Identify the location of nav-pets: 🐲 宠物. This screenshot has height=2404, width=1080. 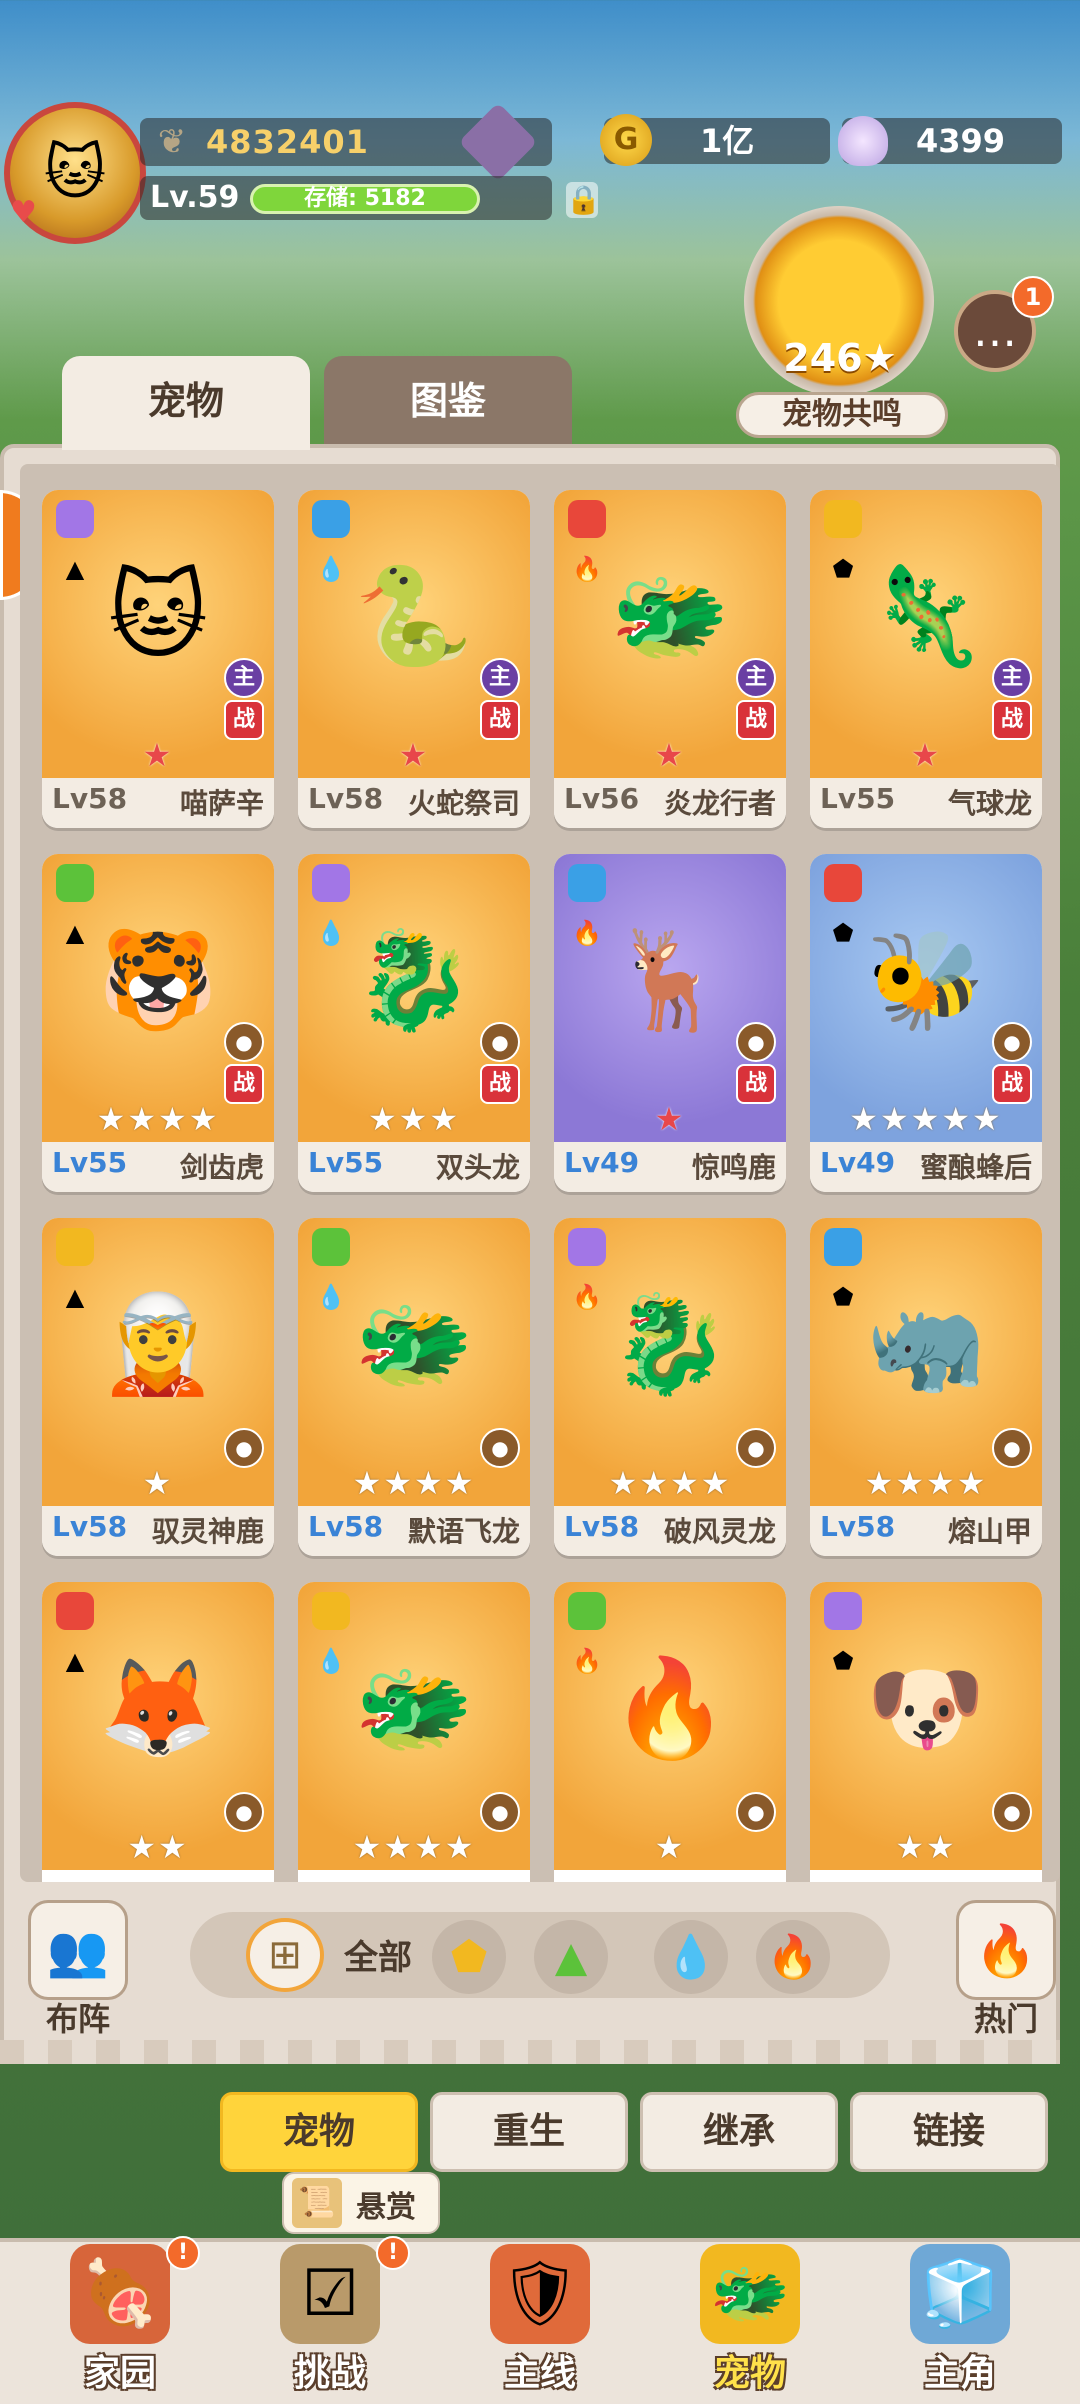
(750, 2319).